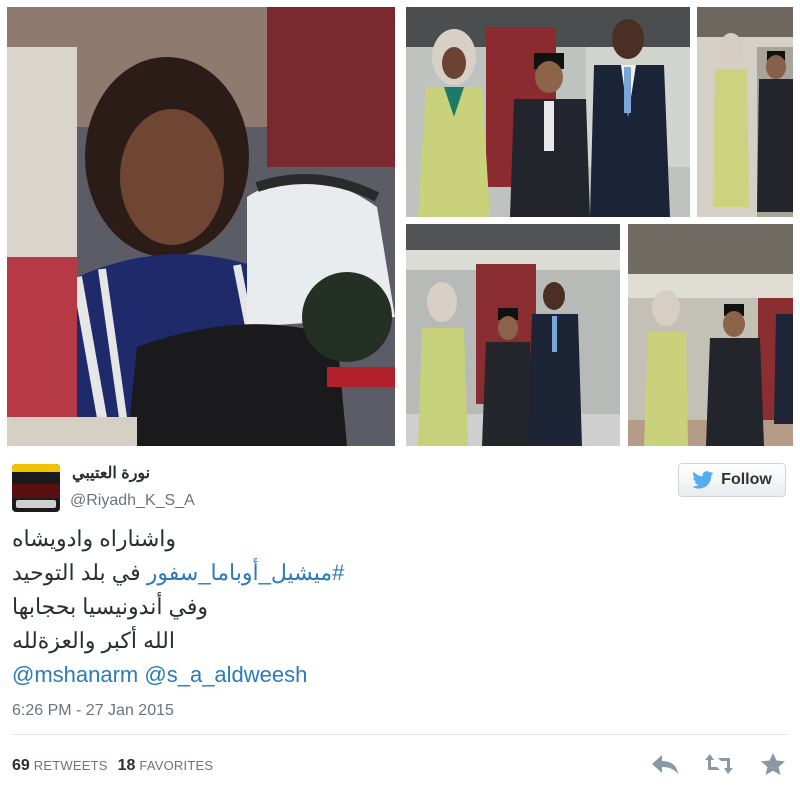 This screenshot has width=800, height=796. I want to click on tweet-text-line: واشناراه وادويشاه, so click(94, 538).